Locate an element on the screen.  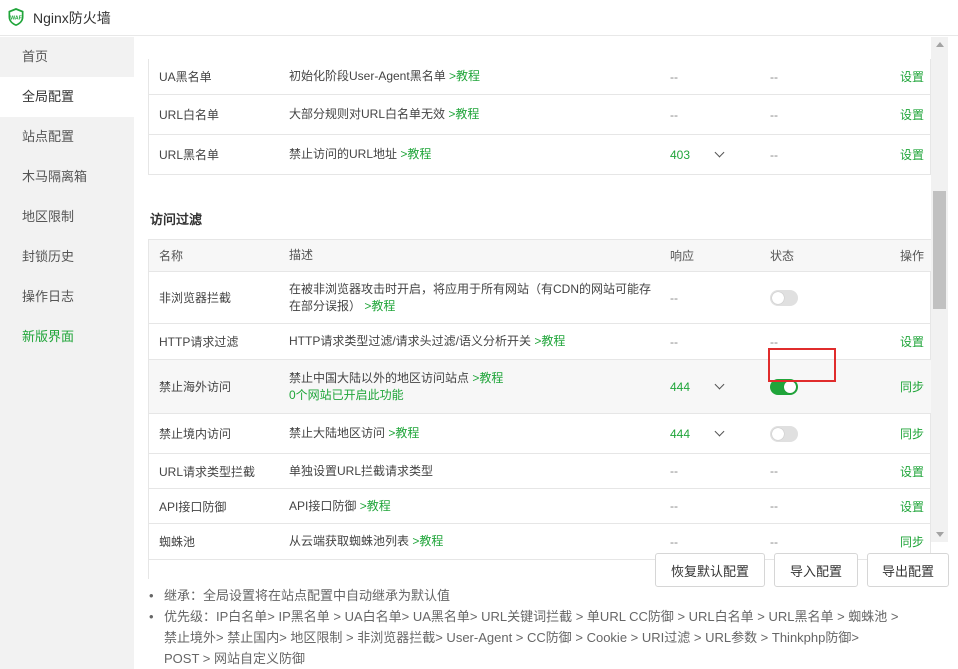
row-name: 禁止海外访问 is located at coordinates (195, 387).